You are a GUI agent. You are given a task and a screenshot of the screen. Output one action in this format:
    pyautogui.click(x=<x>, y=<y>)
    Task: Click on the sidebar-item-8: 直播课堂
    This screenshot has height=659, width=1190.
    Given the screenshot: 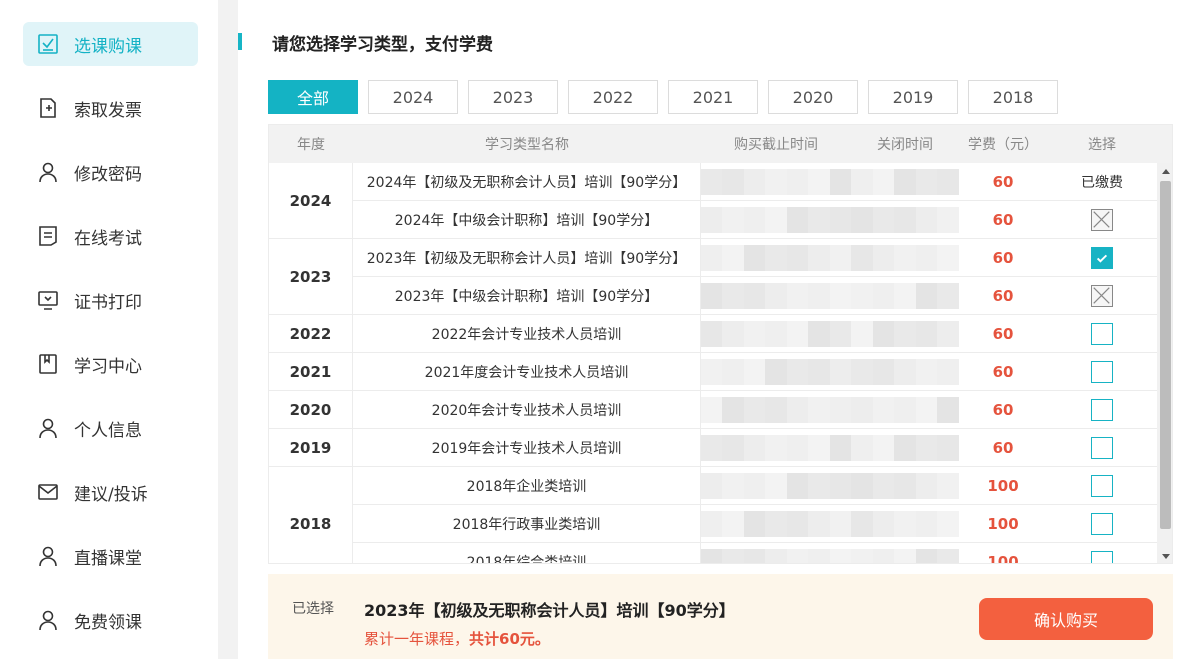 What is the action you would take?
    pyautogui.click(x=110, y=556)
    